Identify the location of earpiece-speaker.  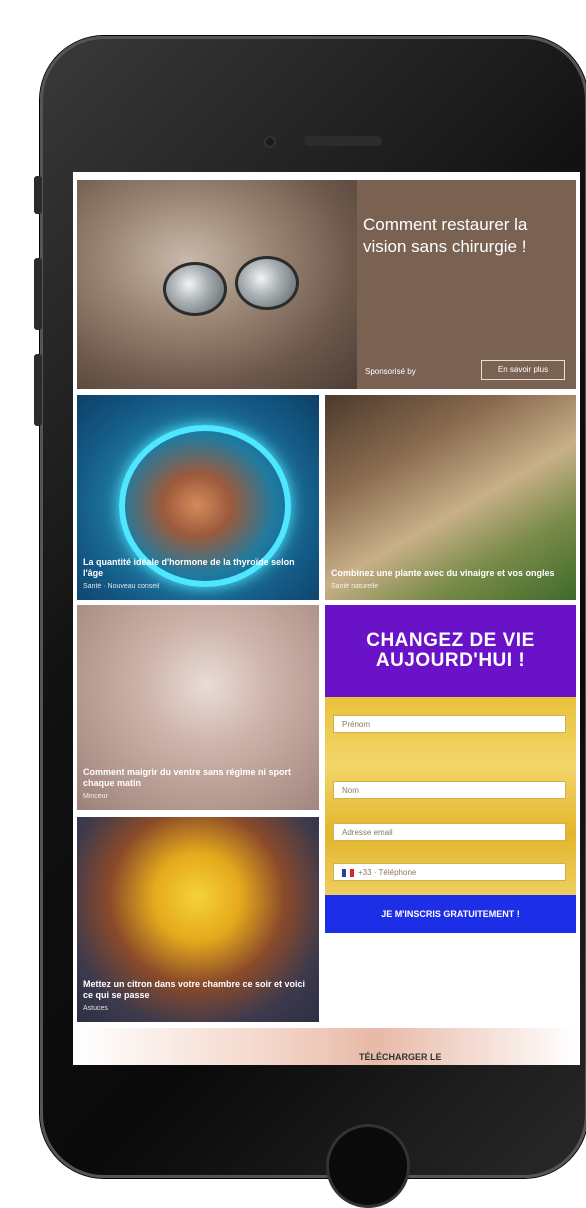
(343, 141).